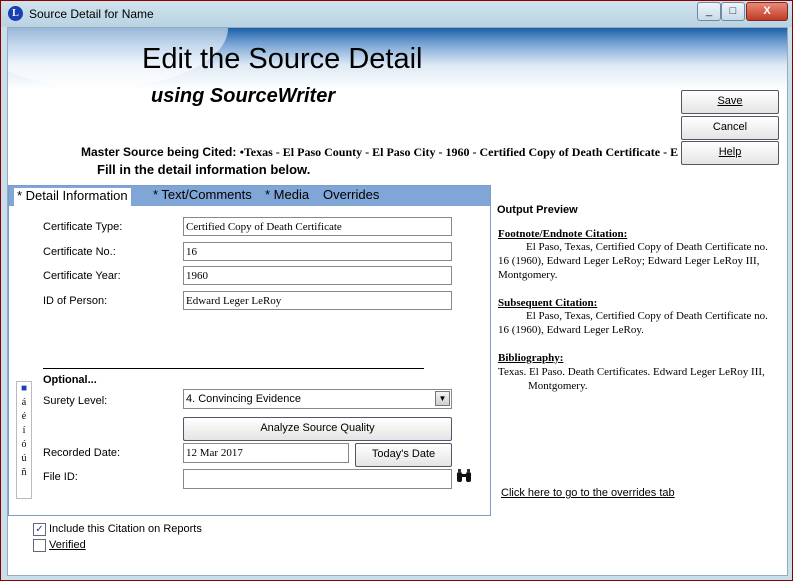 This screenshot has height=581, width=793. I want to click on certificate-year-label: Certificate Year:, so click(82, 276).